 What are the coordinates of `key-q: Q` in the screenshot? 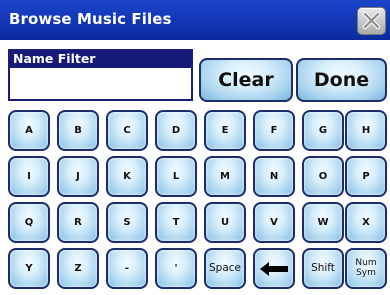 It's located at (29, 222).